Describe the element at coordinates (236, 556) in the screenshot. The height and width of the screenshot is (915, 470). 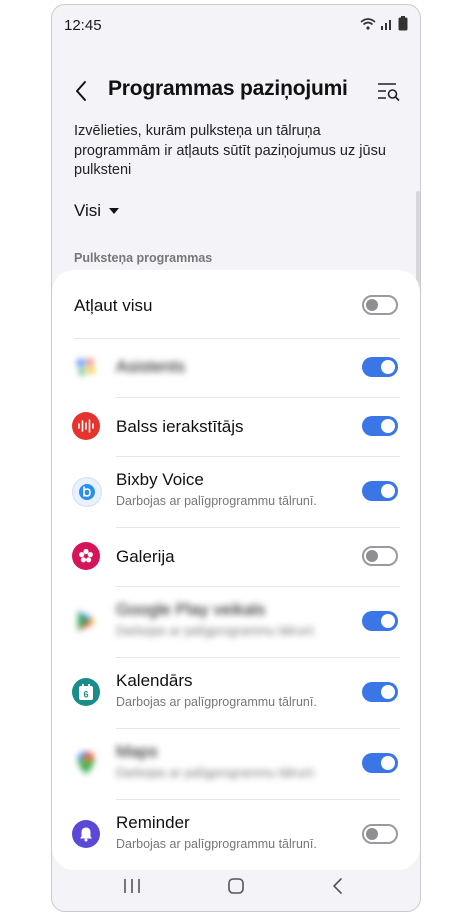
I see `app-row-gallery: Galerija` at that location.